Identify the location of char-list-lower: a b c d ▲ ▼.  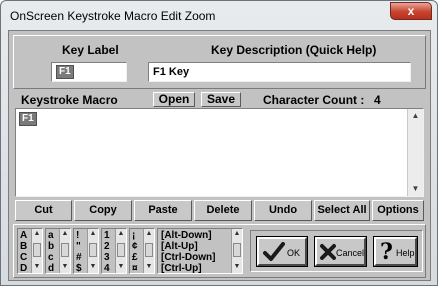
(58, 251).